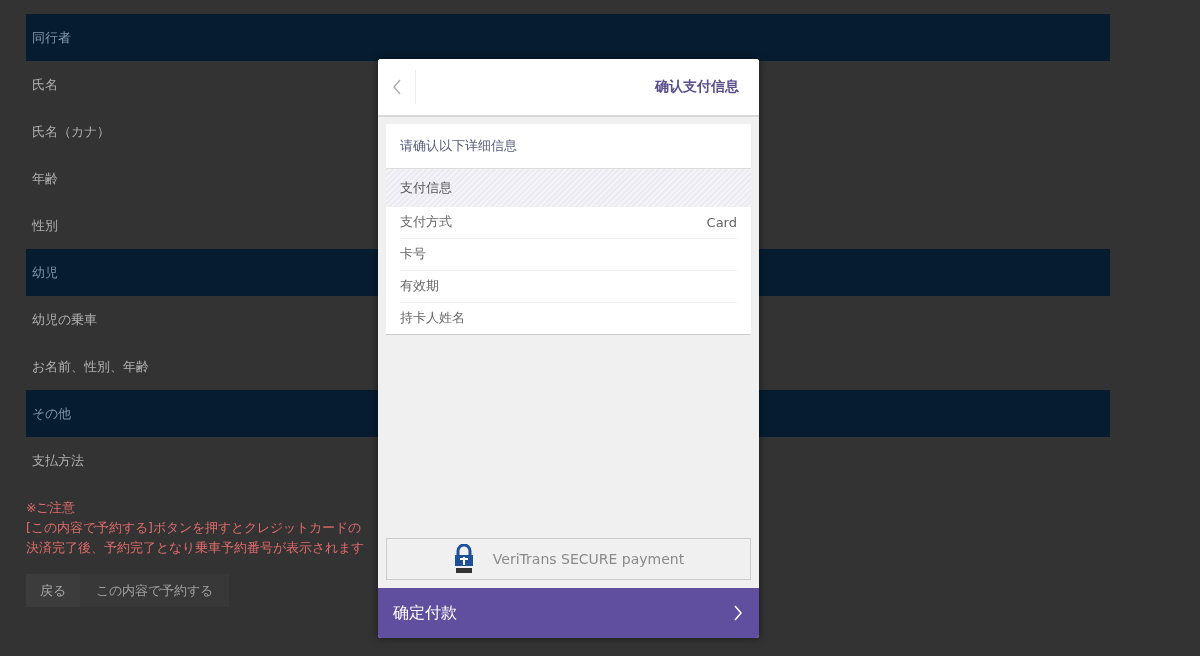 The image size is (1200, 656). What do you see at coordinates (413, 254) in the screenshot?
I see `field-label: 卡号` at bounding box center [413, 254].